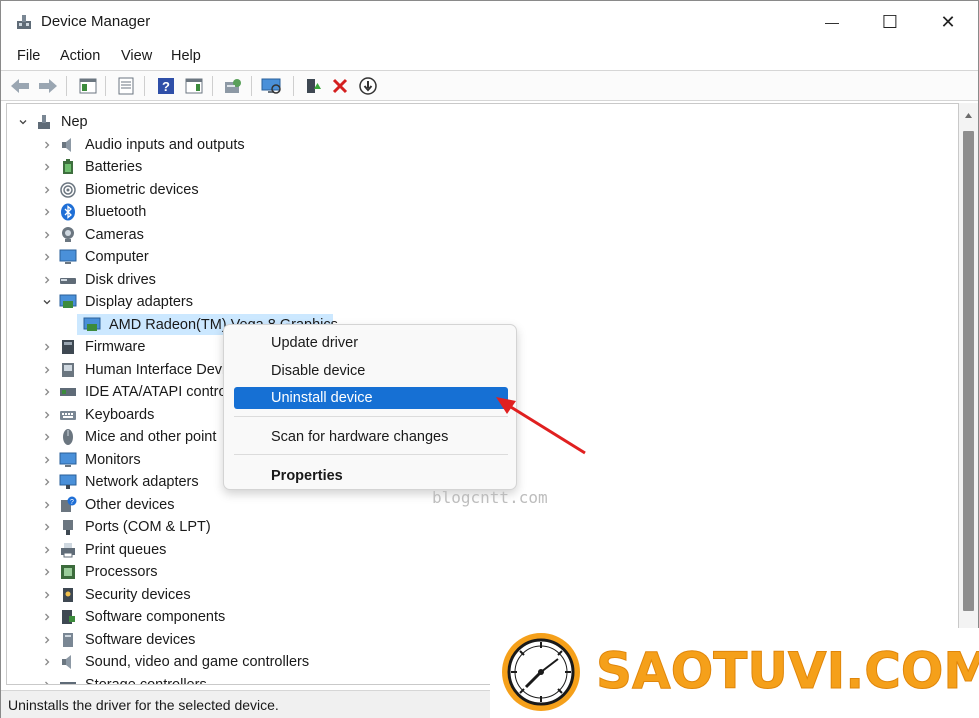 This screenshot has height=718, width=979. Describe the element at coordinates (948, 22) in the screenshot. I see `close-button: ✕` at that location.